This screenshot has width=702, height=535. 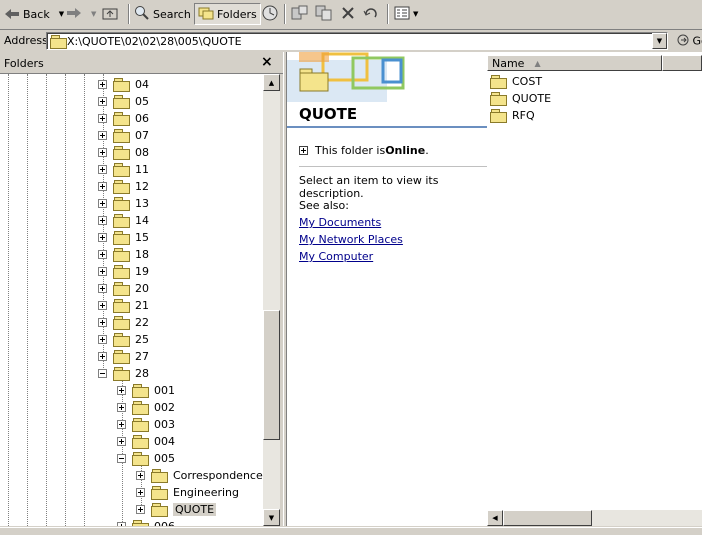 What do you see at coordinates (495, 518) in the screenshot?
I see `scroll-left-button: ◀` at bounding box center [495, 518].